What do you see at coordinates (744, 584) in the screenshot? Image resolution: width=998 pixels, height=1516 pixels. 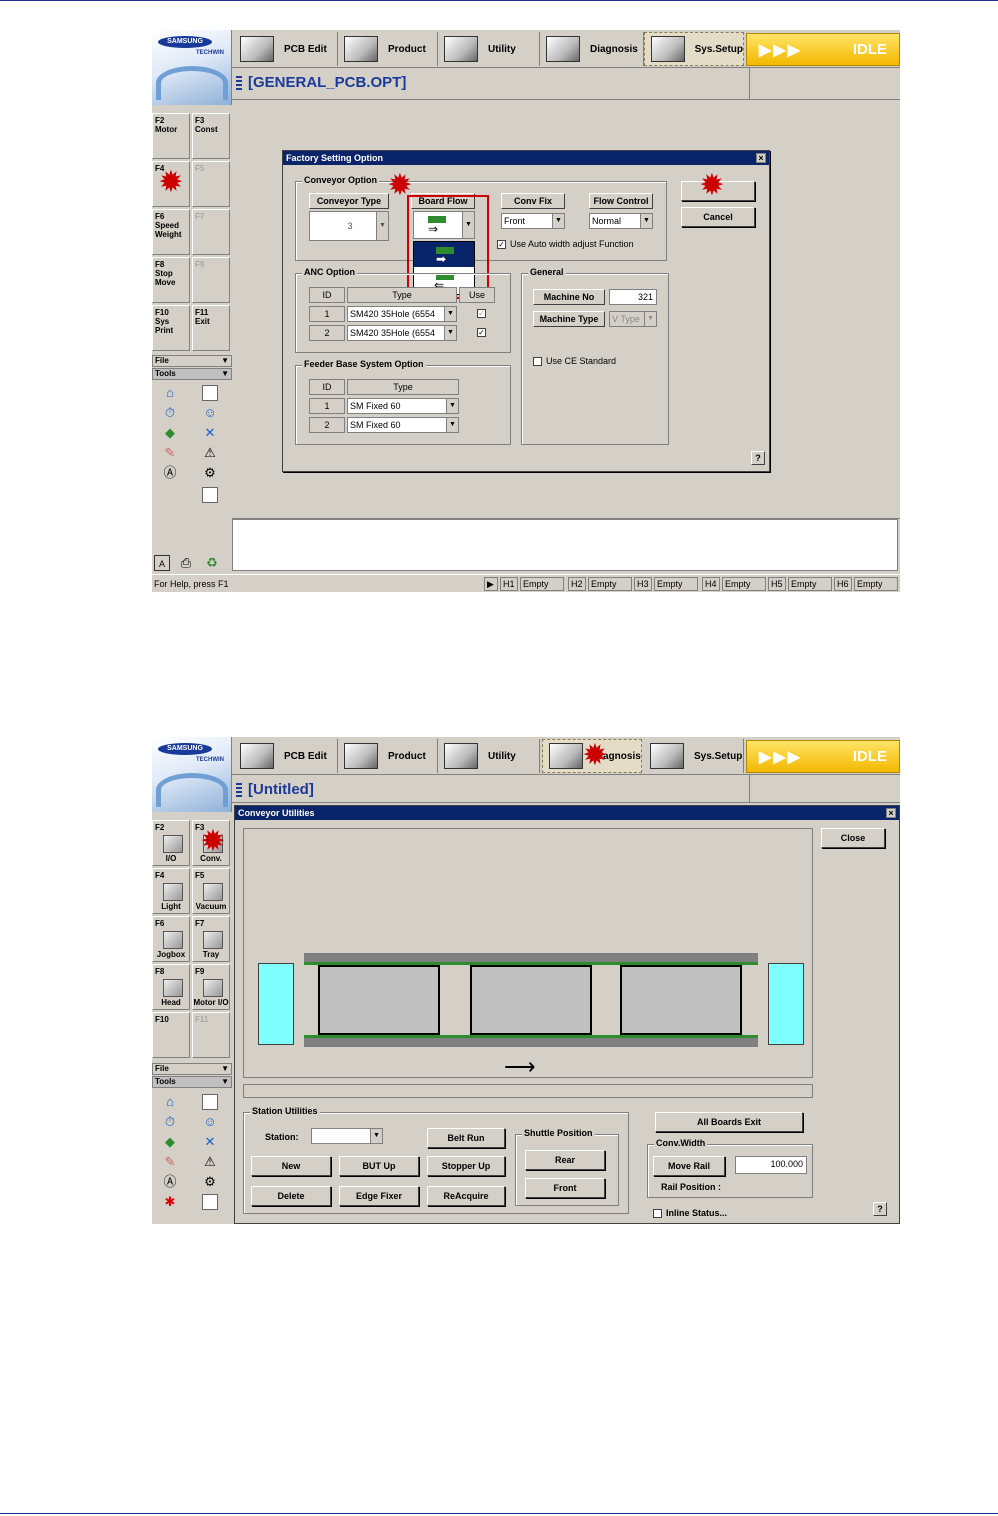 I see `head-h4-status: Empty` at bounding box center [744, 584].